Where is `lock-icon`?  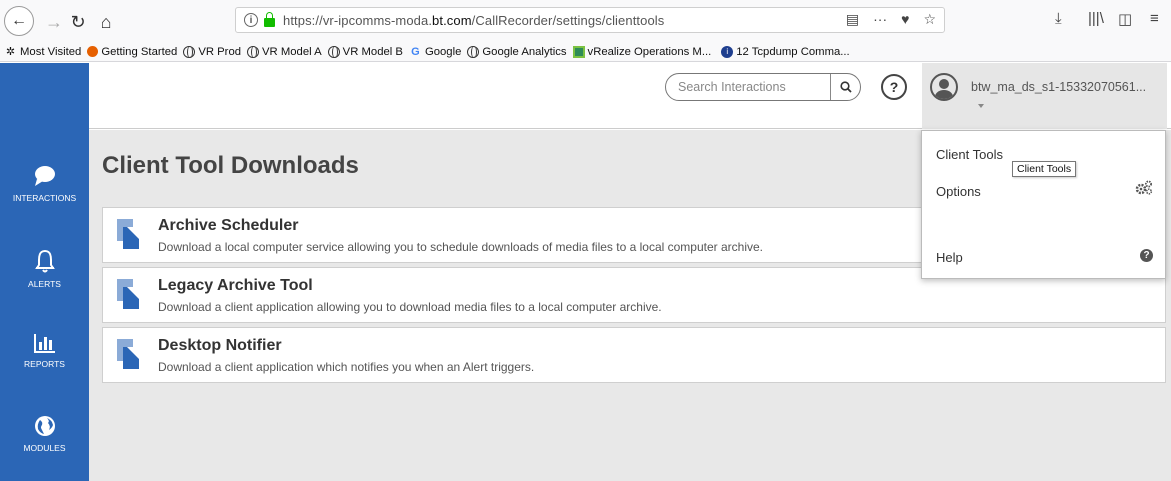 lock-icon is located at coordinates (269, 19).